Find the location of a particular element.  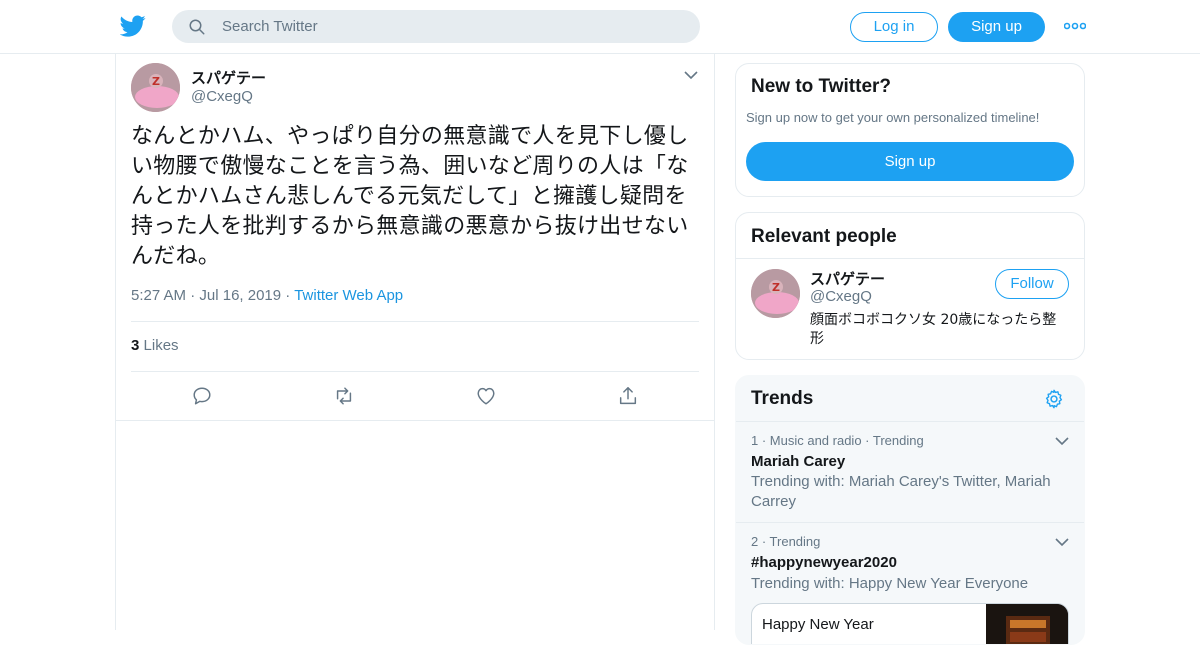

share-icon is located at coordinates (628, 396).